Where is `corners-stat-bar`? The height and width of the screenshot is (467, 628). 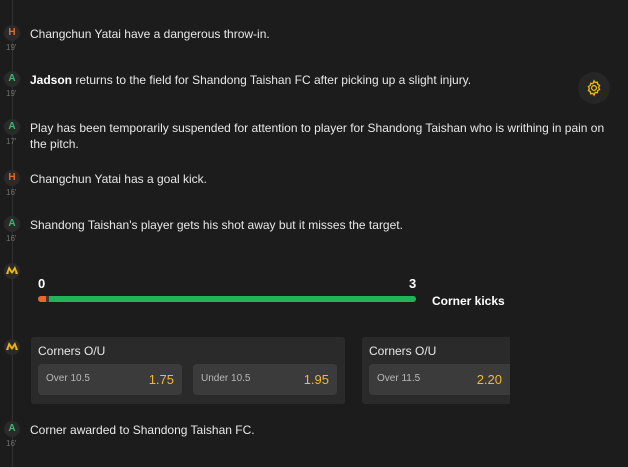 corners-stat-bar is located at coordinates (227, 299).